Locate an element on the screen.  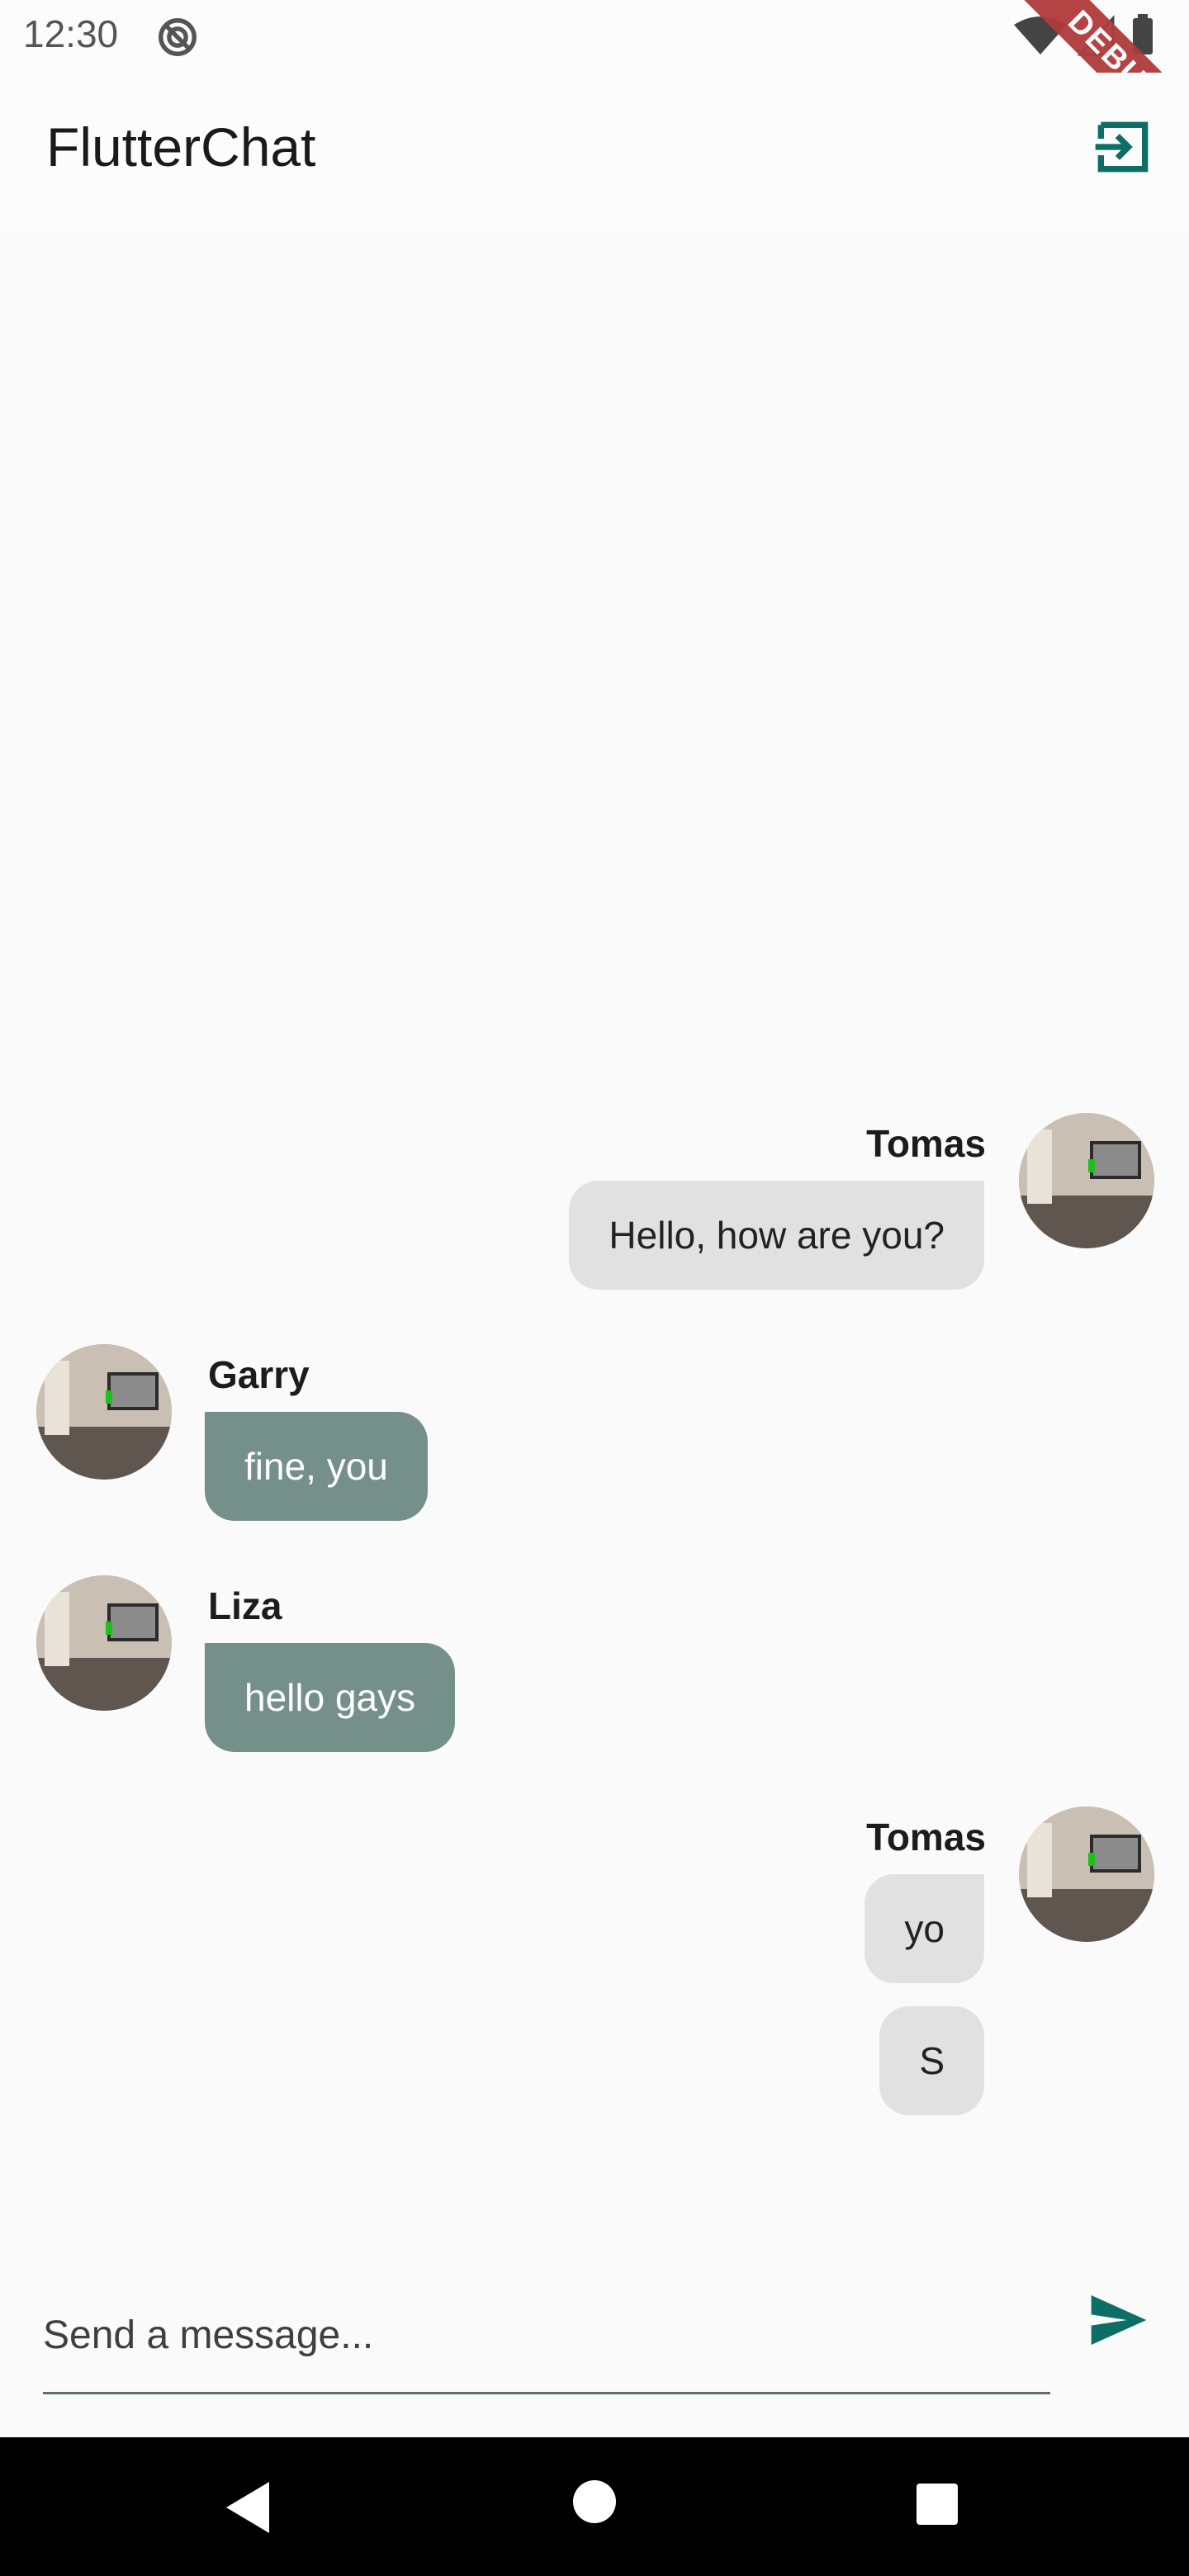
home-icon is located at coordinates (594, 2502).